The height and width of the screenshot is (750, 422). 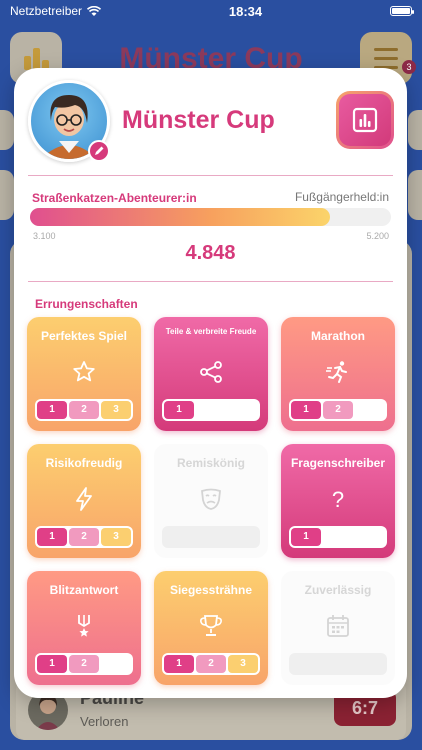 What do you see at coordinates (44, 236) in the screenshot?
I see `range-min-label: 3.100` at bounding box center [44, 236].